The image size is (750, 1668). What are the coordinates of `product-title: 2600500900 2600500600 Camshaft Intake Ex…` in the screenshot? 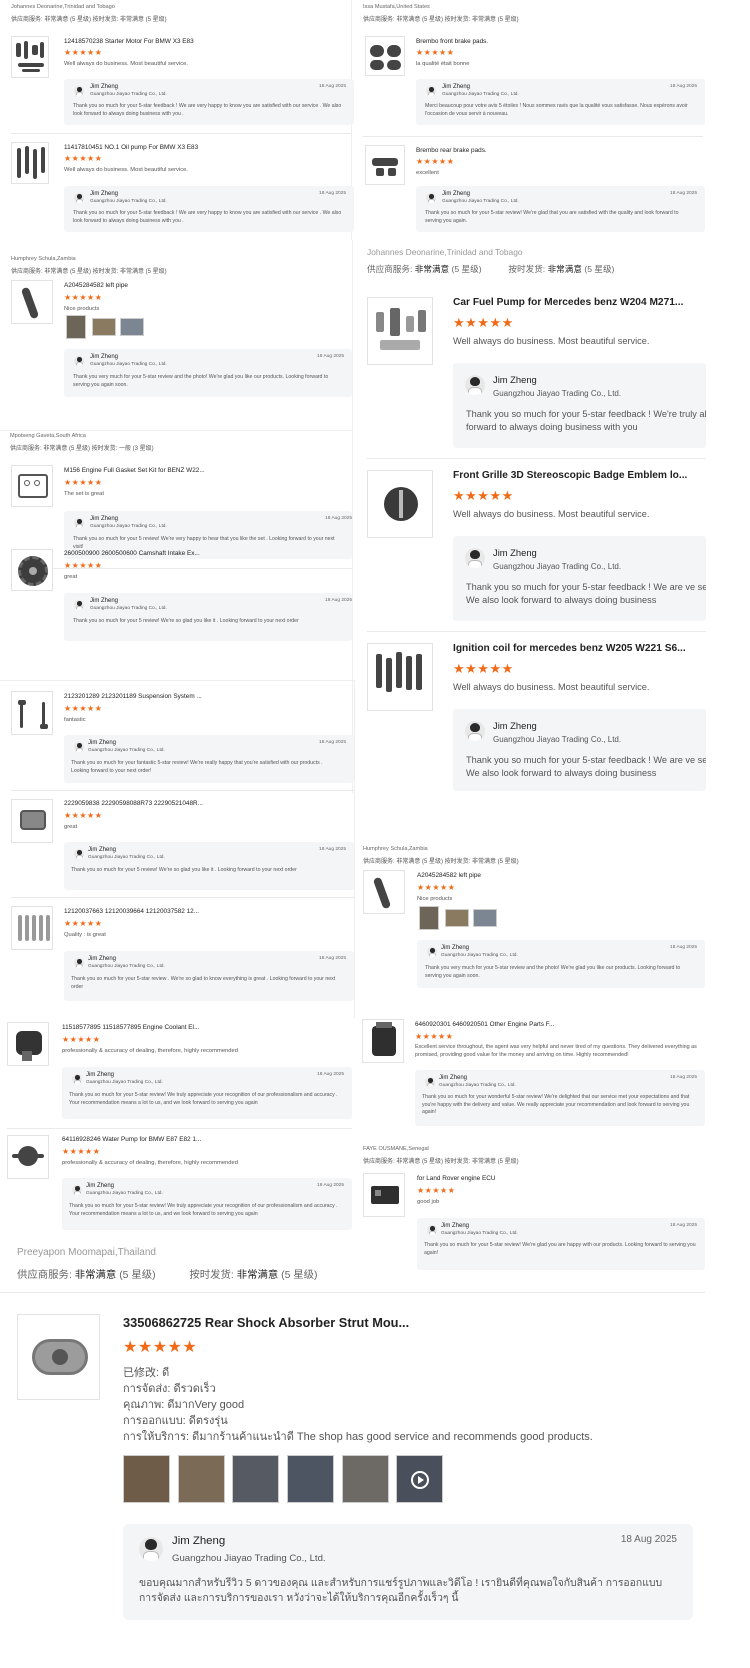 It's located at (132, 553).